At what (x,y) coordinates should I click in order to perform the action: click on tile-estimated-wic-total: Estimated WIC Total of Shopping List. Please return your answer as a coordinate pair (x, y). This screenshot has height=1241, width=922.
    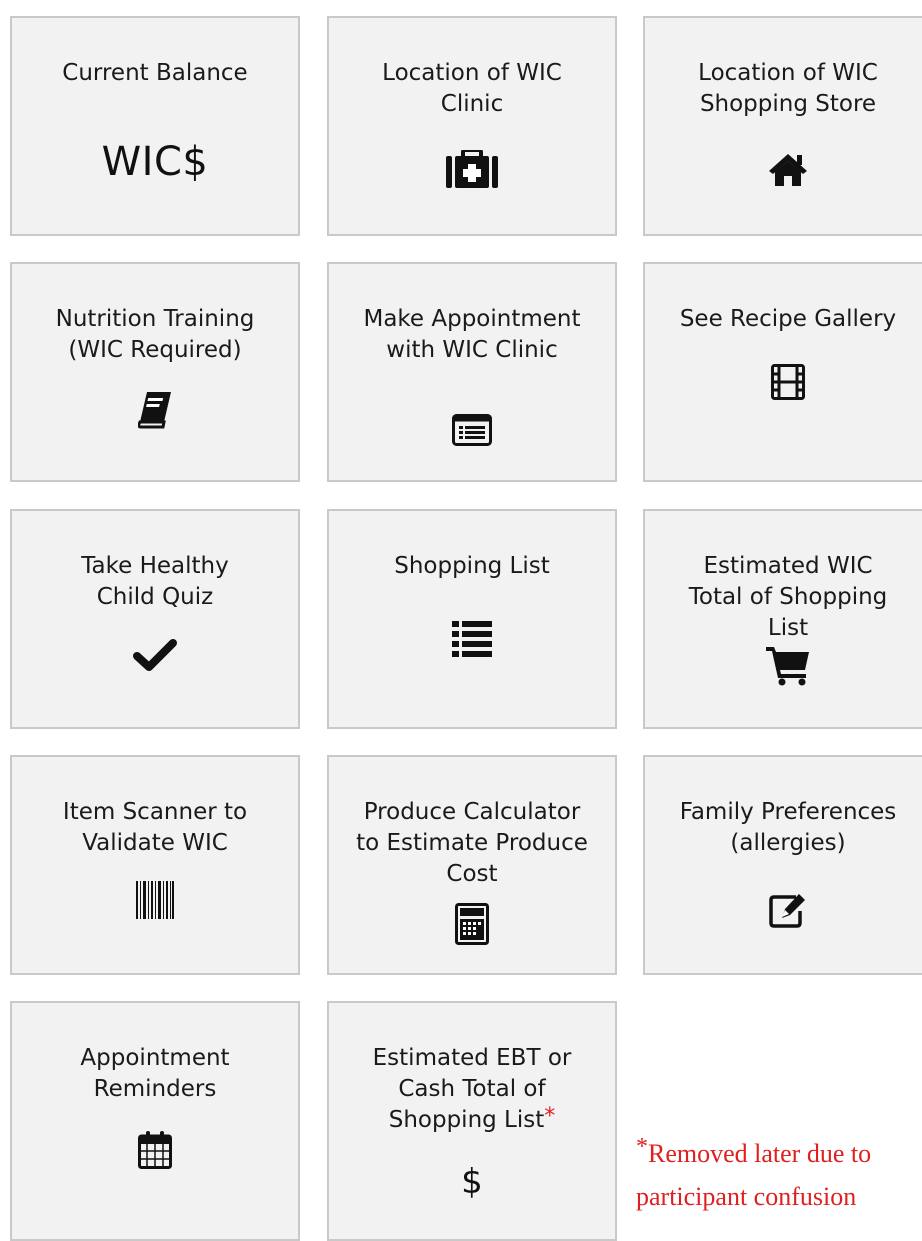
    Looking at the image, I should click on (782, 619).